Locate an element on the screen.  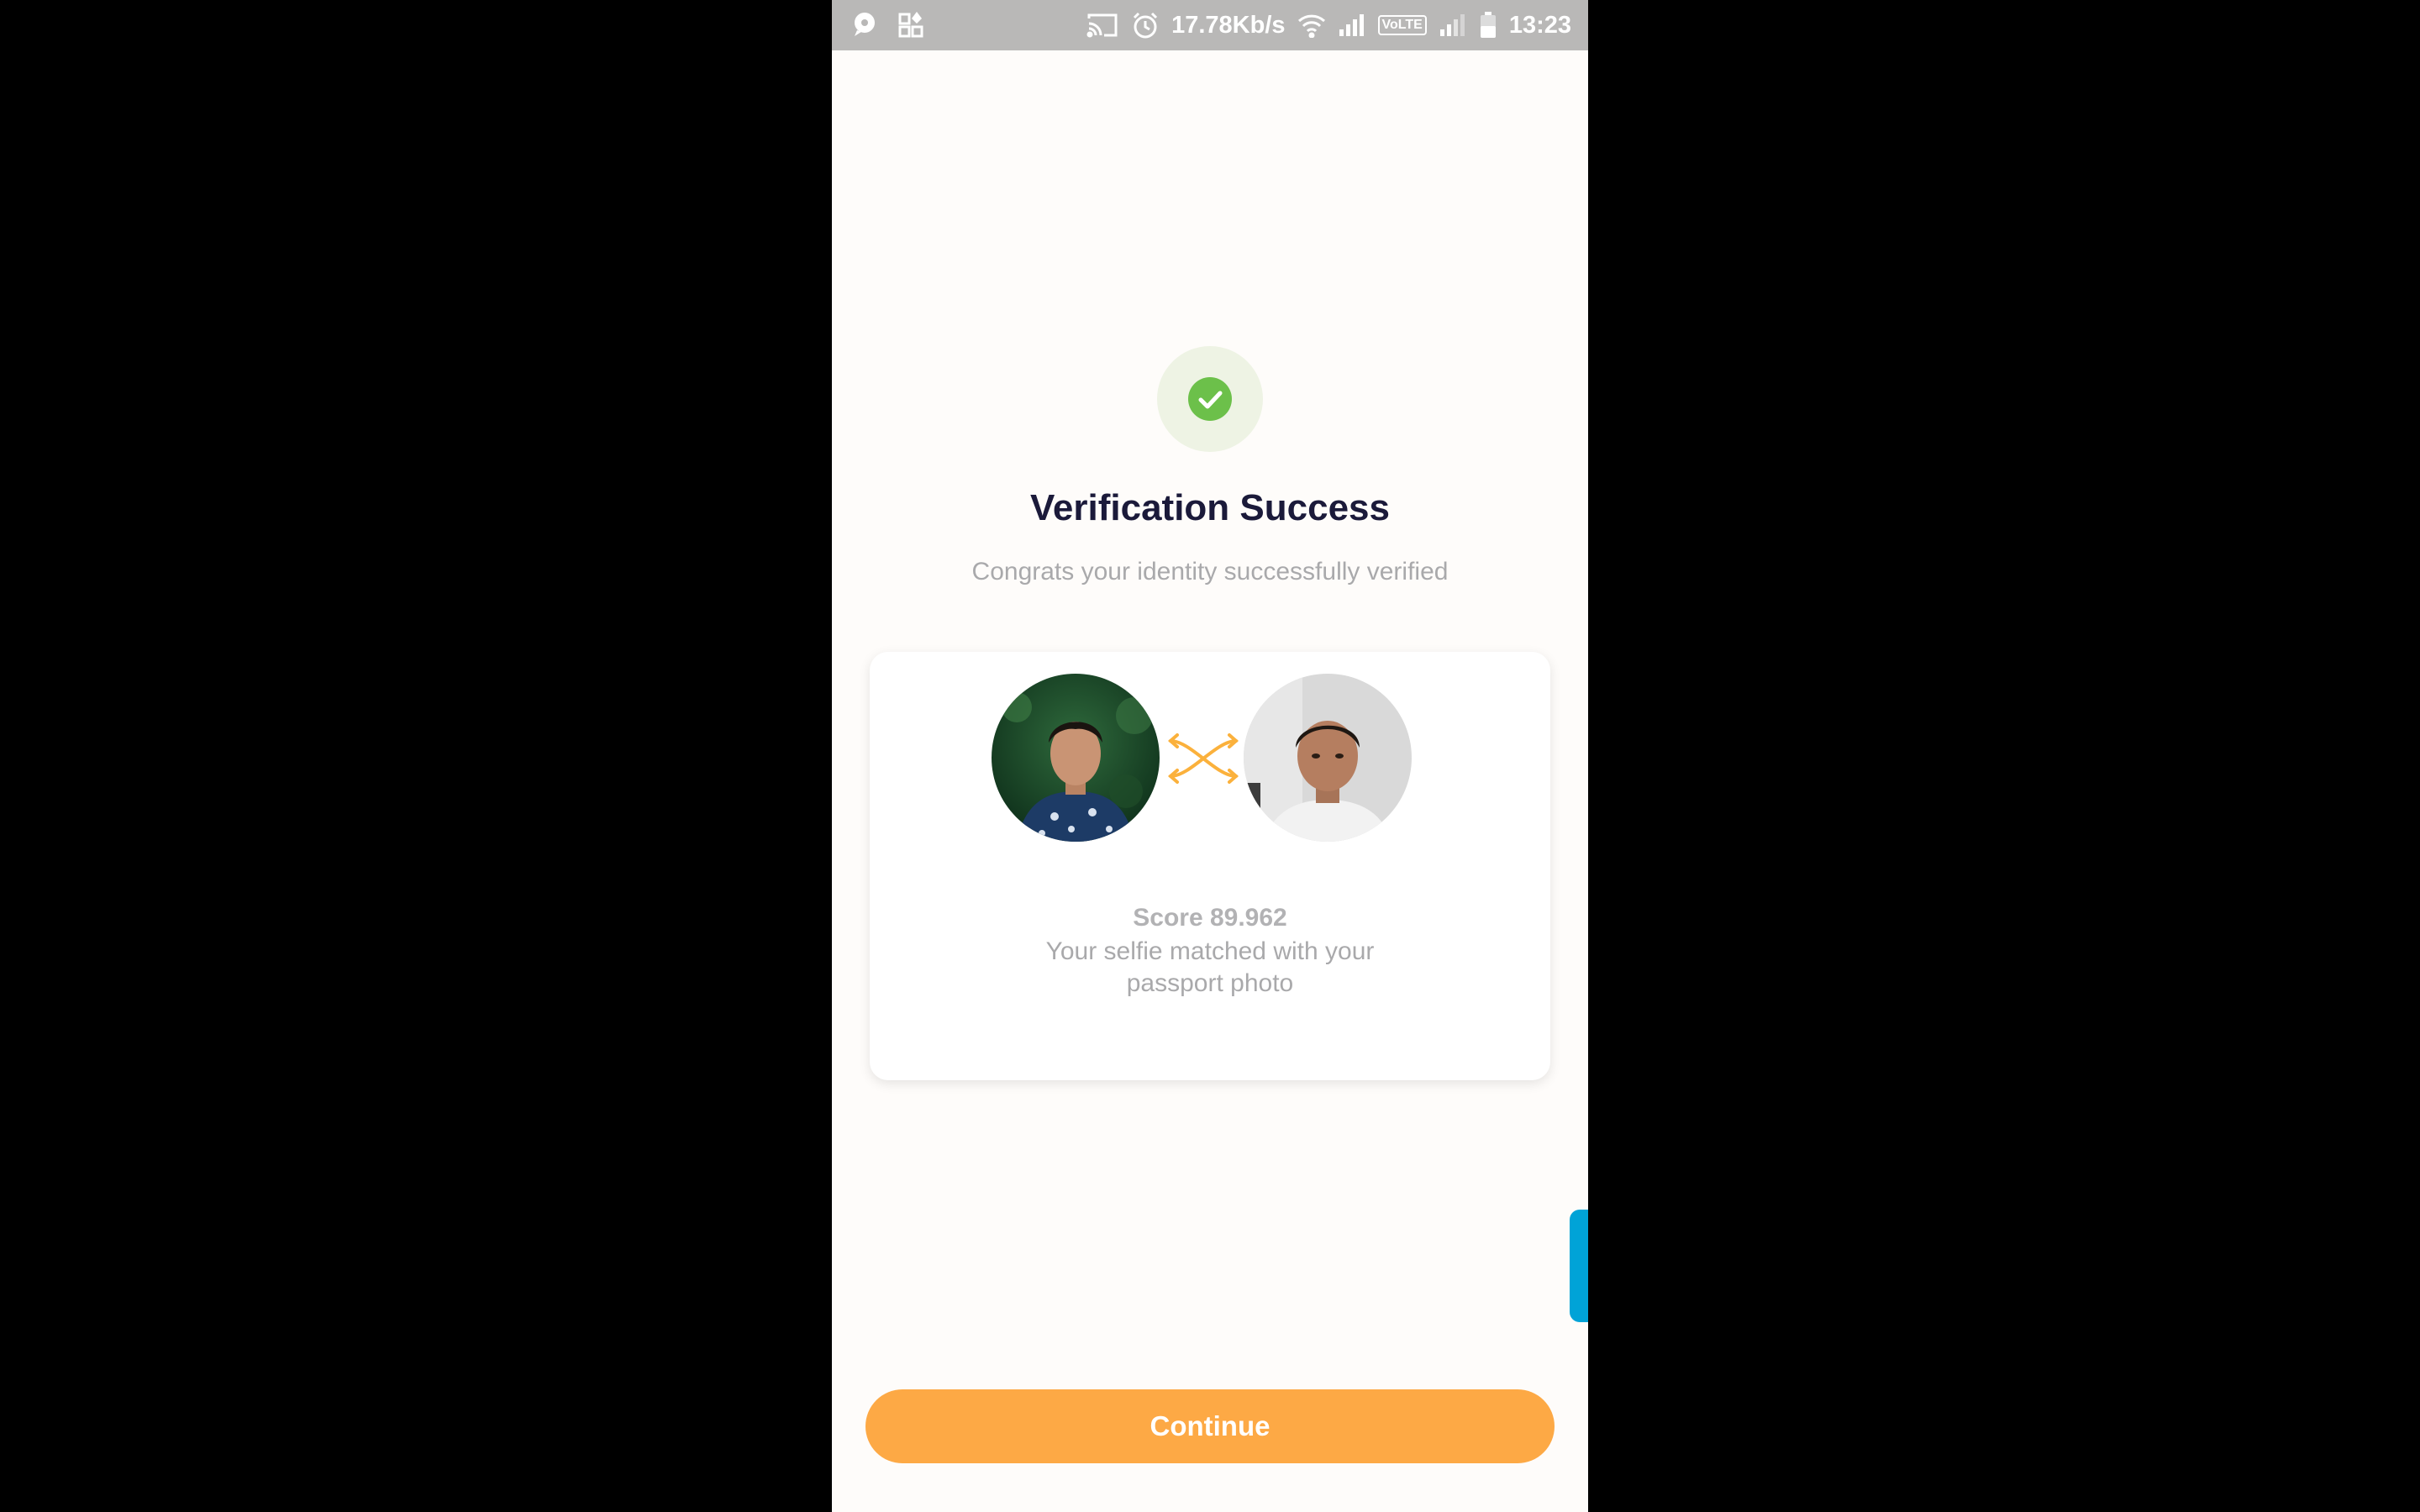
status-bar: 17.78Kb/s VoLTE 13:23 is located at coordinates (1210, 25).